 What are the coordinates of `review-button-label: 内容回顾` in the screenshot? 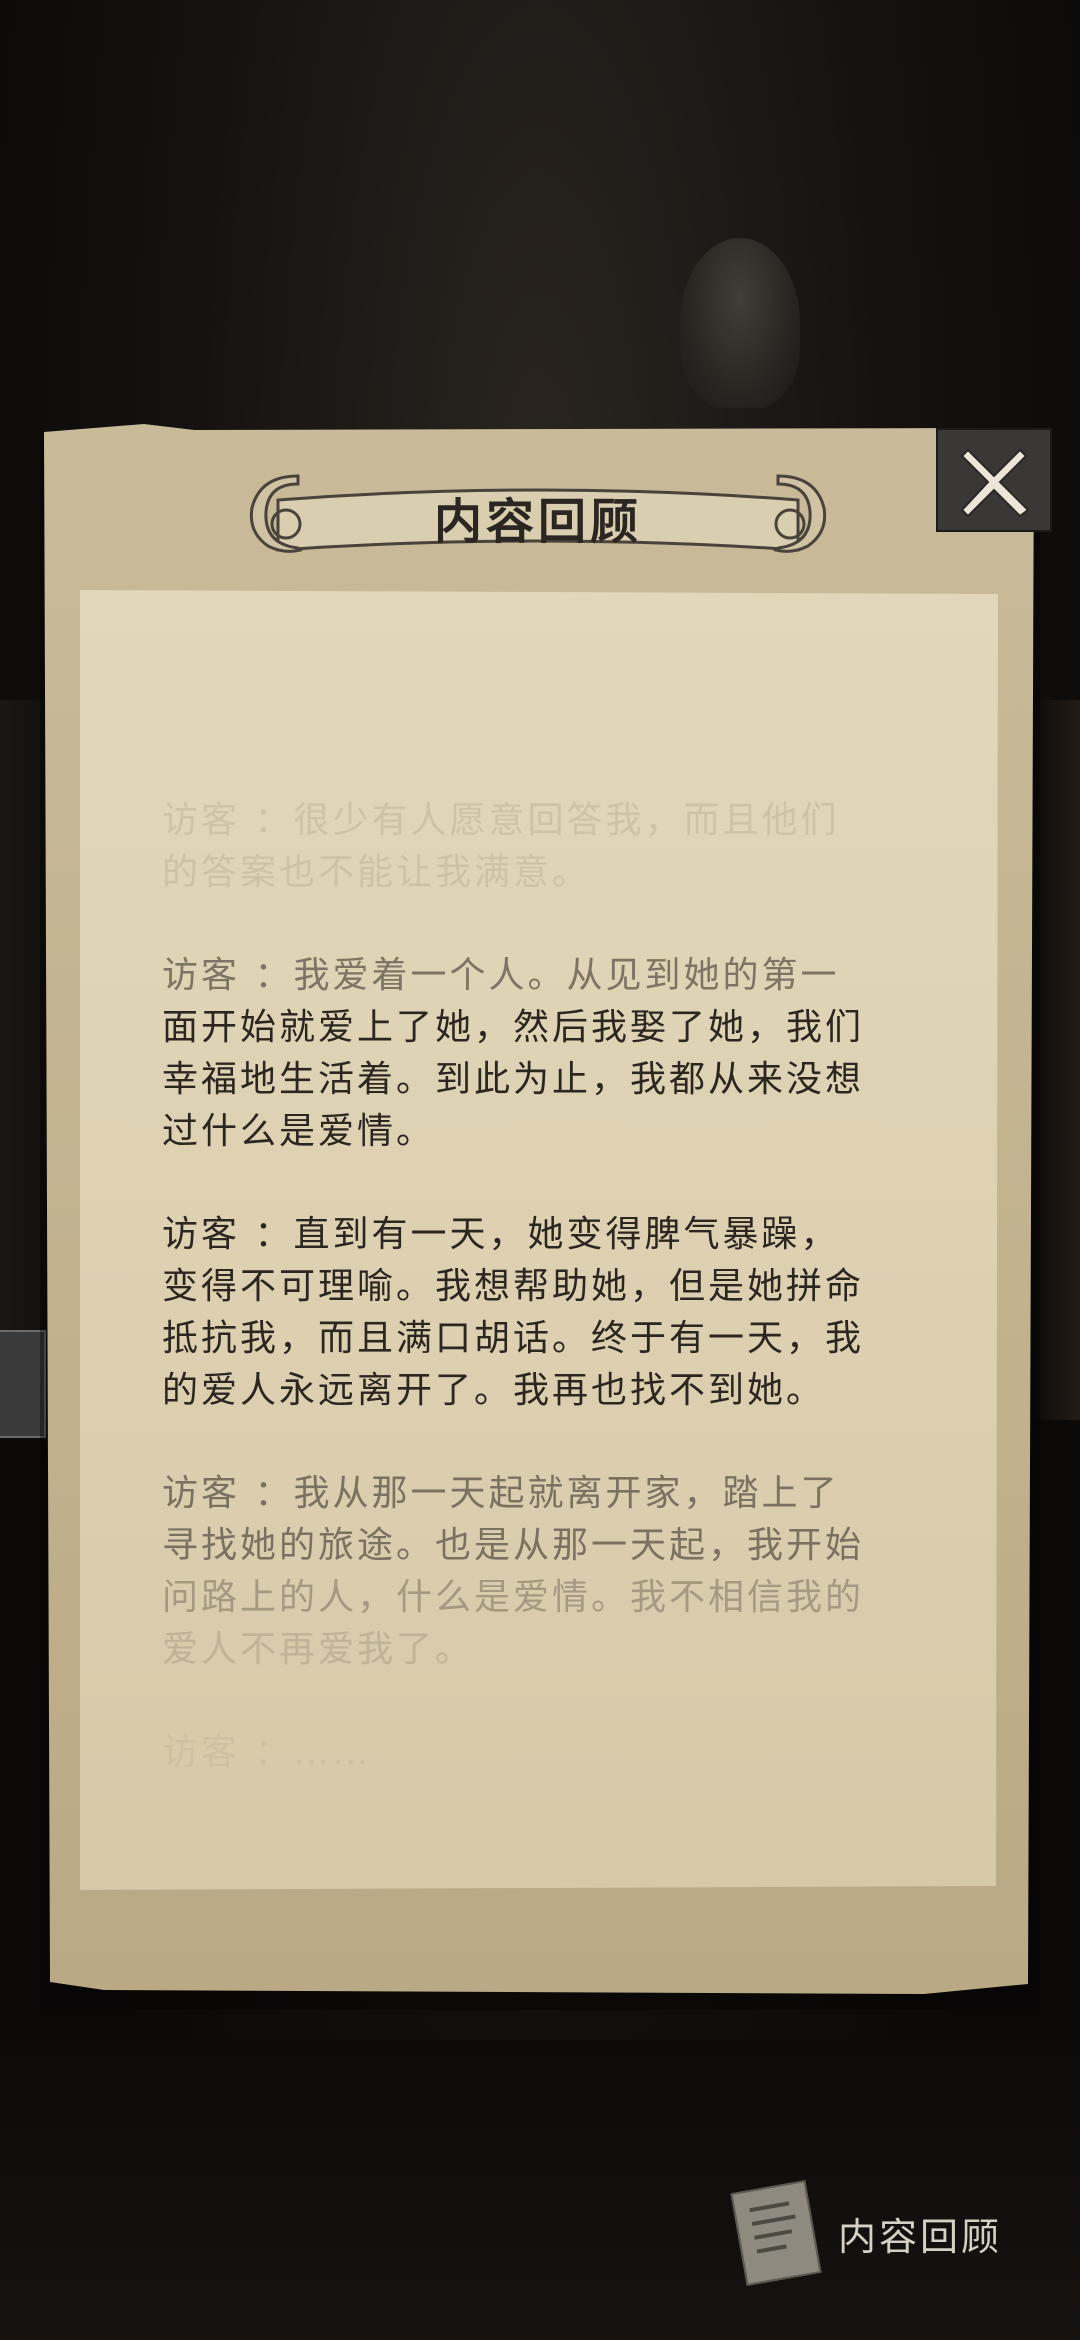 It's located at (920, 2236).